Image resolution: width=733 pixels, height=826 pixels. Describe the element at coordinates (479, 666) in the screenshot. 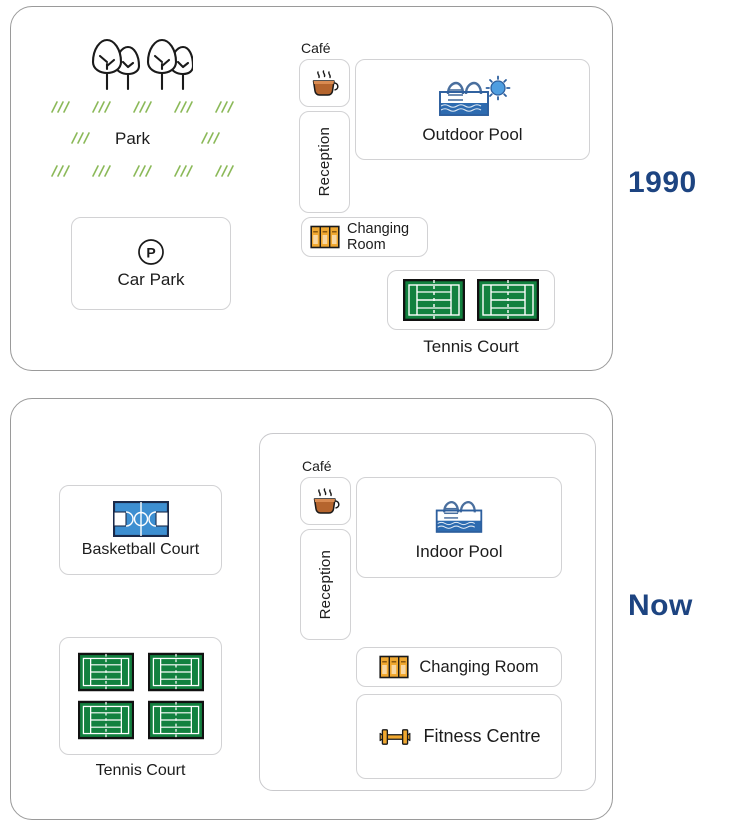

I see `changing-room-label-now: Changing Room` at that location.